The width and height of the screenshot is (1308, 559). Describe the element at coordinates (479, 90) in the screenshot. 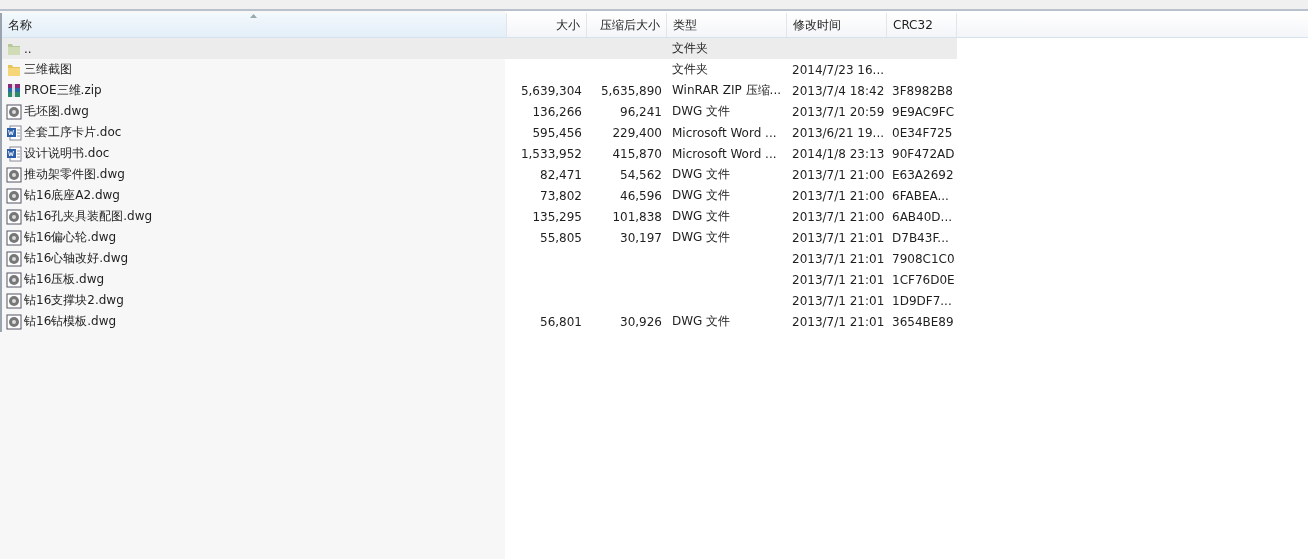

I see `file-row: PROE三维.zip 5,639,304 5,635,890 WinRAR ZIP 压缩... 2013/7/4 18:42 3F8982B8` at that location.